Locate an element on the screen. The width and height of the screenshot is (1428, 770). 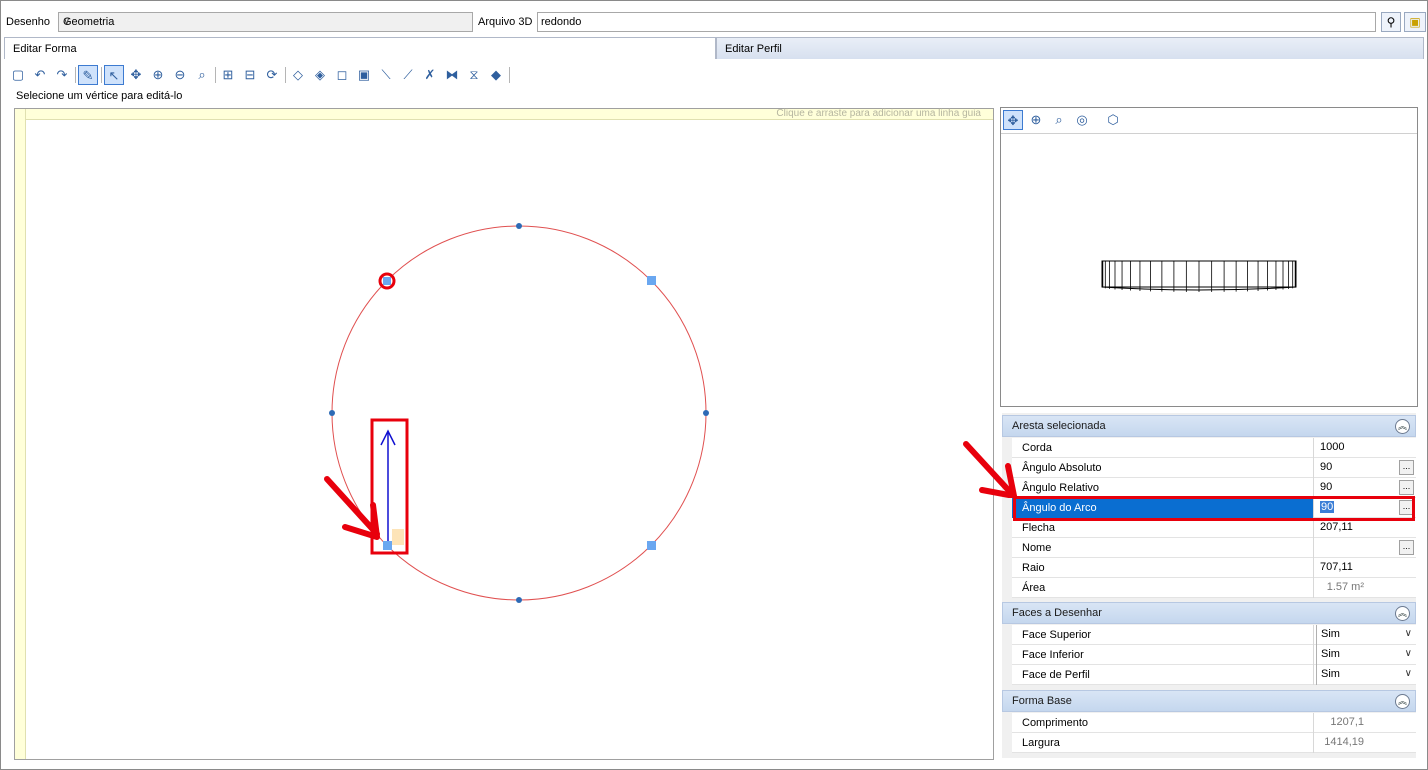
tab-editar-perfil: Editar Perfil is located at coordinates (1070, 48).